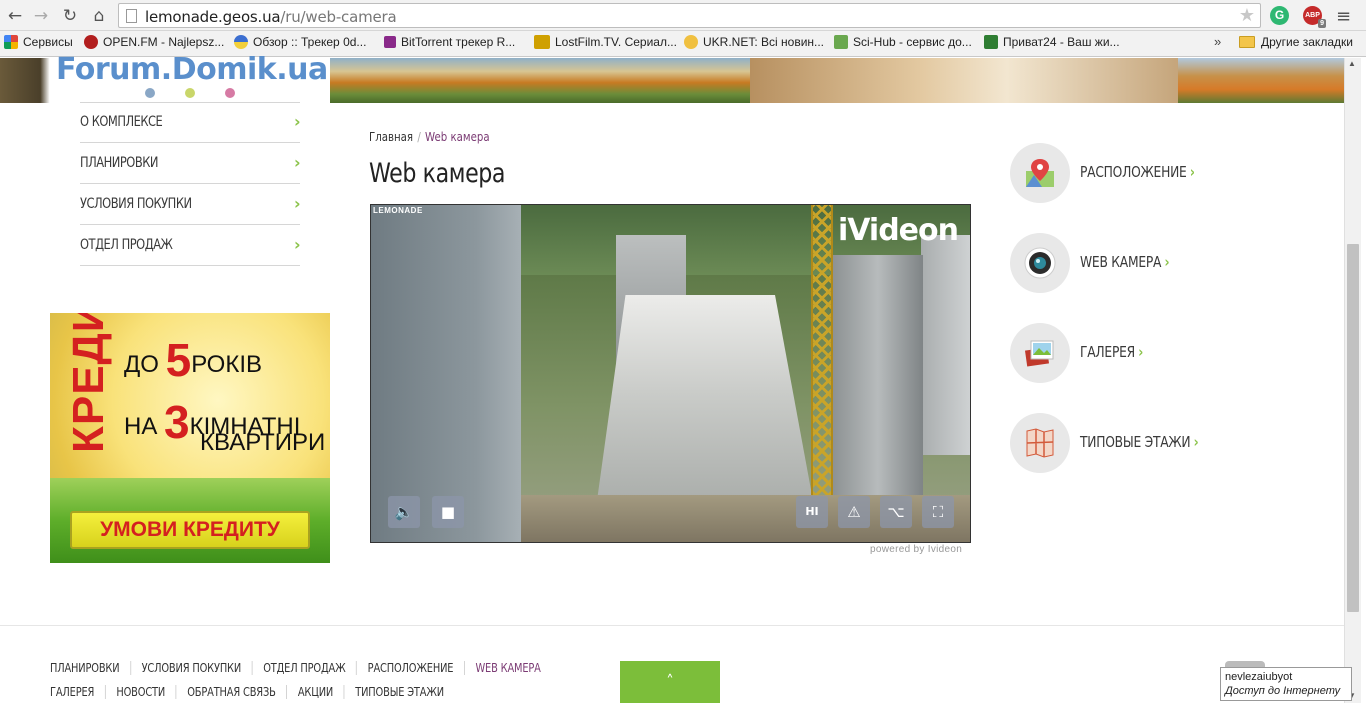 The image size is (1366, 703). I want to click on left-menu-item-terms: УСЛОВИЯ ПОКУПКИ ›, so click(190, 204).